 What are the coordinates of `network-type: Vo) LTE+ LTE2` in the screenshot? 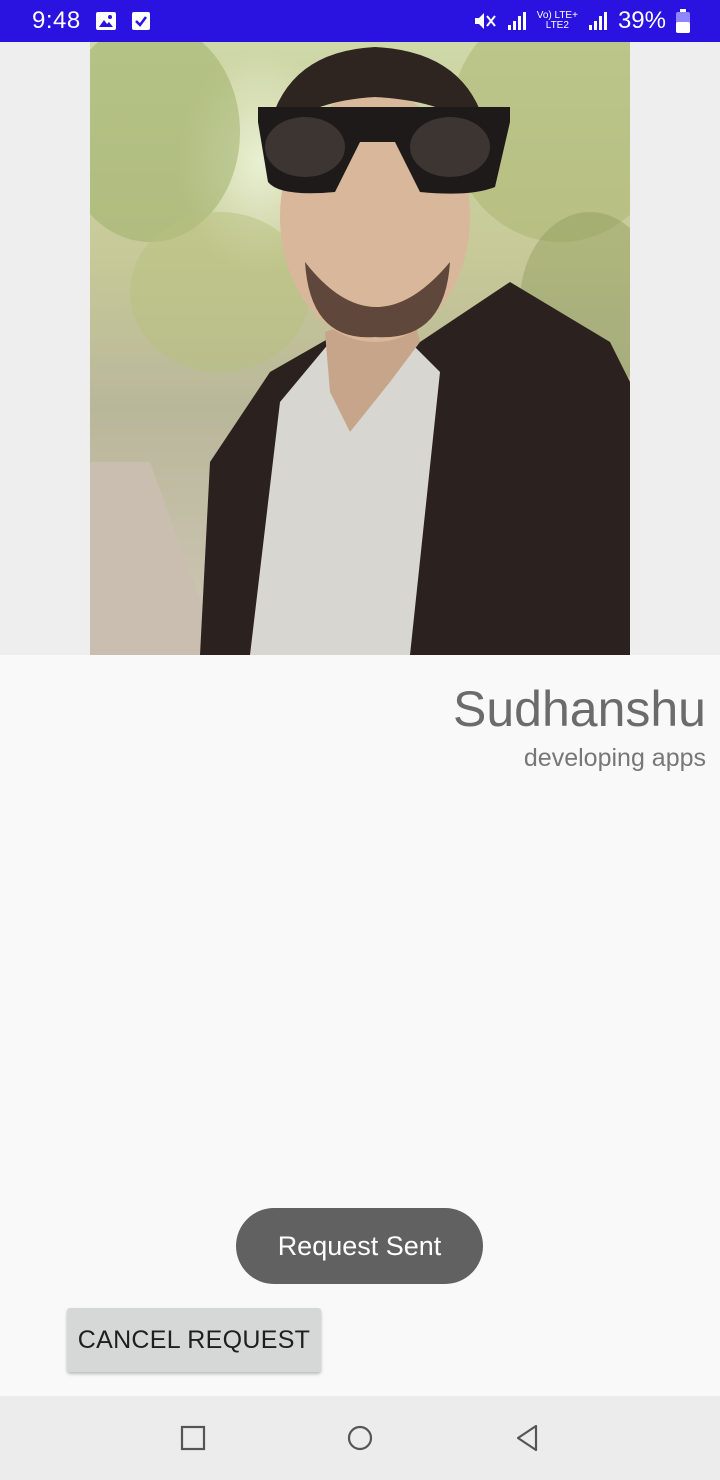 It's located at (557, 21).